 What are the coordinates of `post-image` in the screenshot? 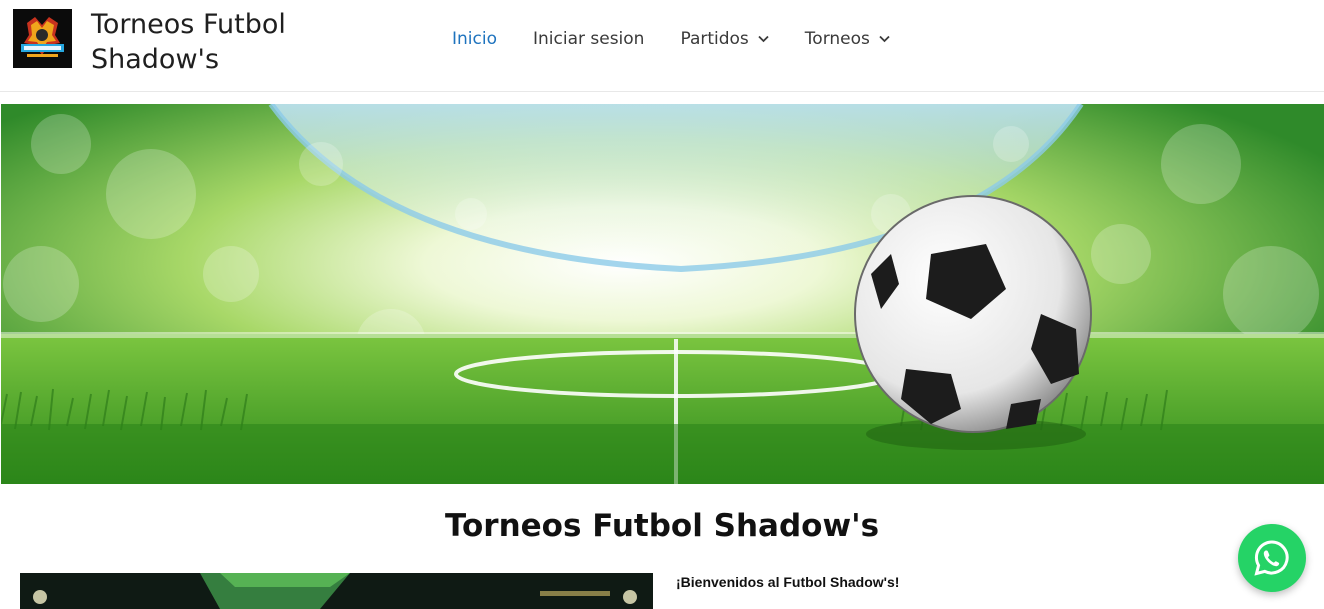 It's located at (336, 591).